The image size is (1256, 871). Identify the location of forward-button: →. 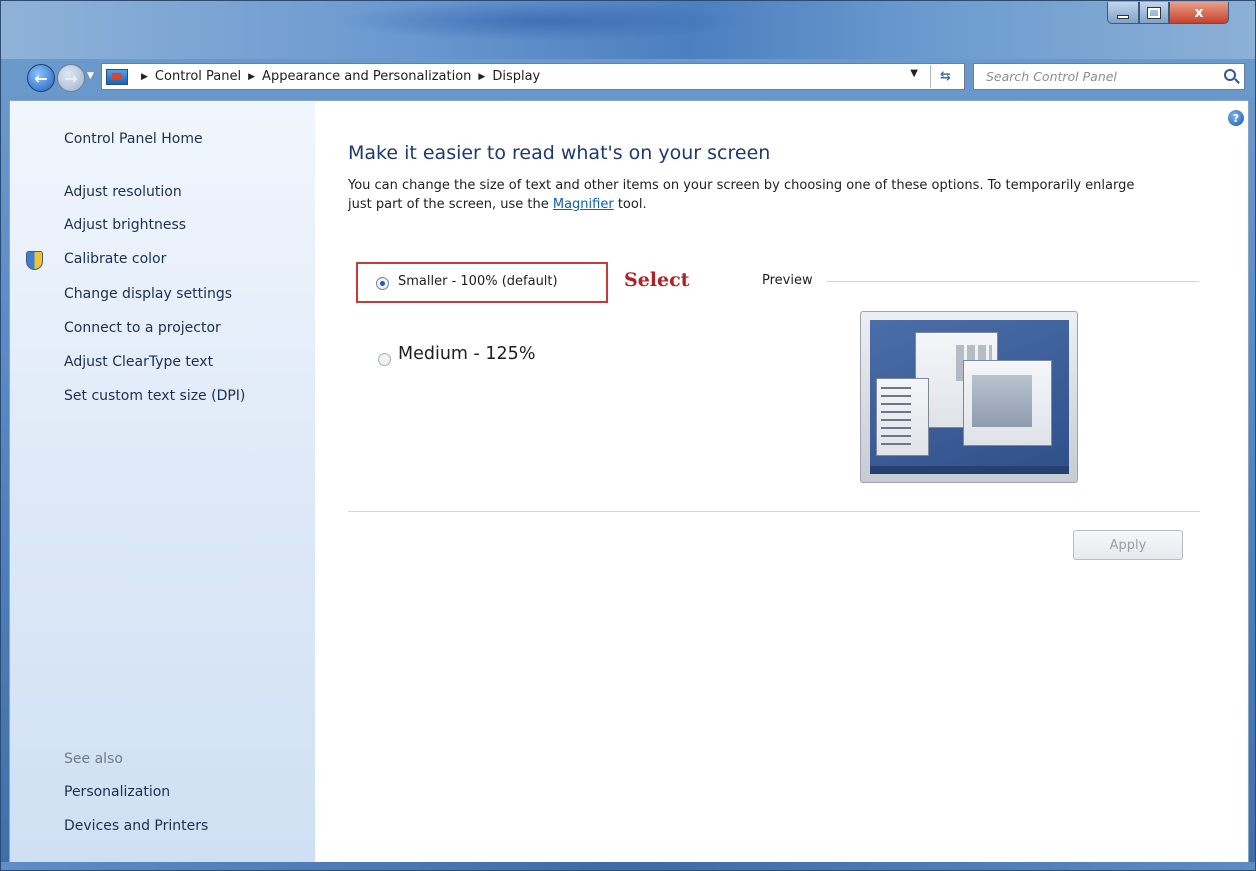
(71, 78).